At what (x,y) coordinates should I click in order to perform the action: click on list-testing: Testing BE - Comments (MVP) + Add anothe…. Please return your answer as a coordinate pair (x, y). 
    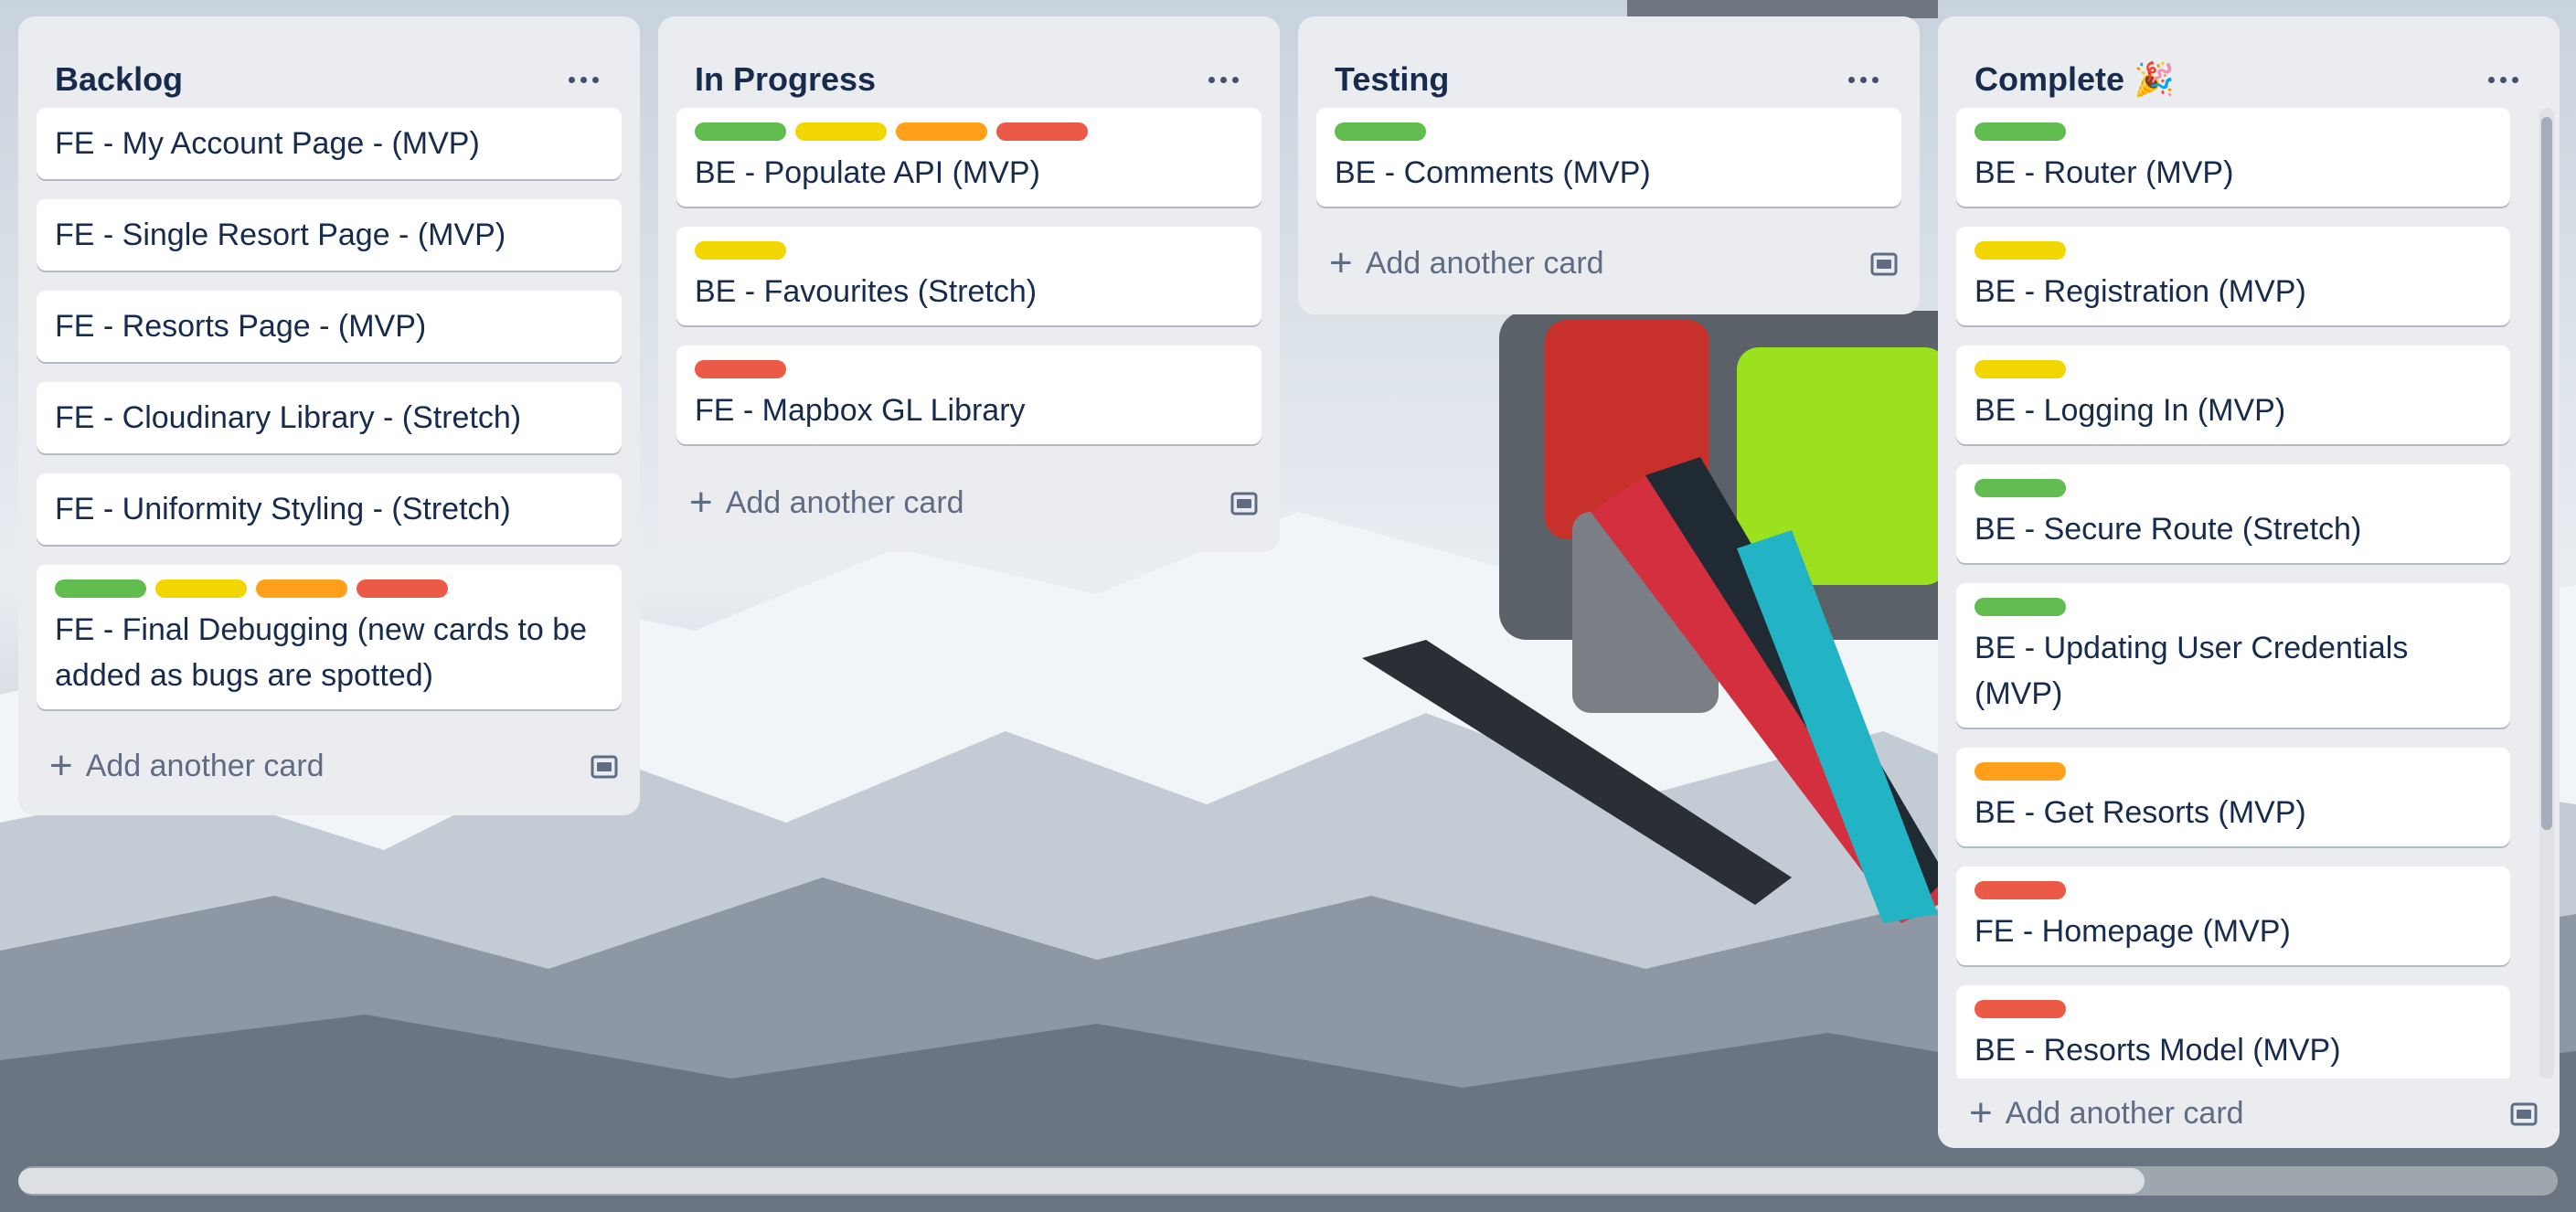
    Looking at the image, I should click on (1609, 165).